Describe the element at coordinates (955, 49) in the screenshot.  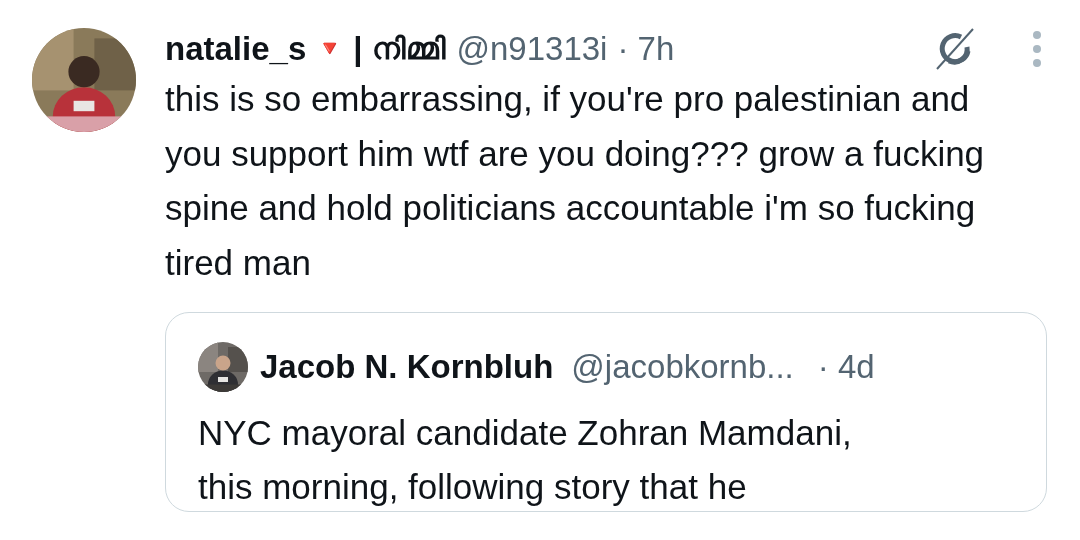
I see `slashed-circle-icon` at that location.